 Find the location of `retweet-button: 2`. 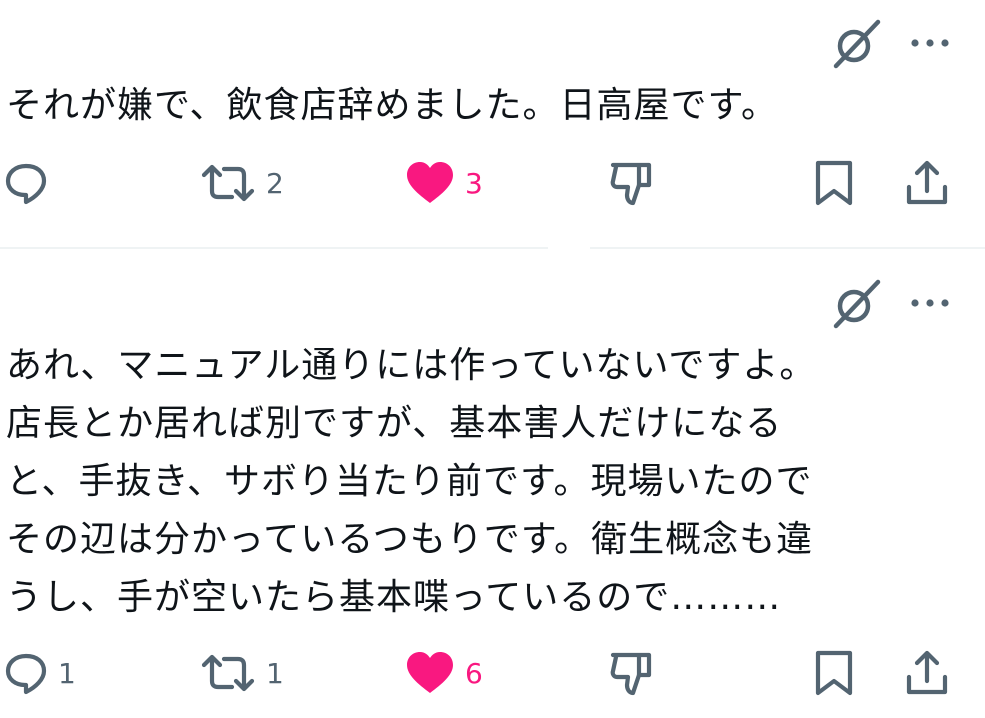

retweet-button: 2 is located at coordinates (242, 183).